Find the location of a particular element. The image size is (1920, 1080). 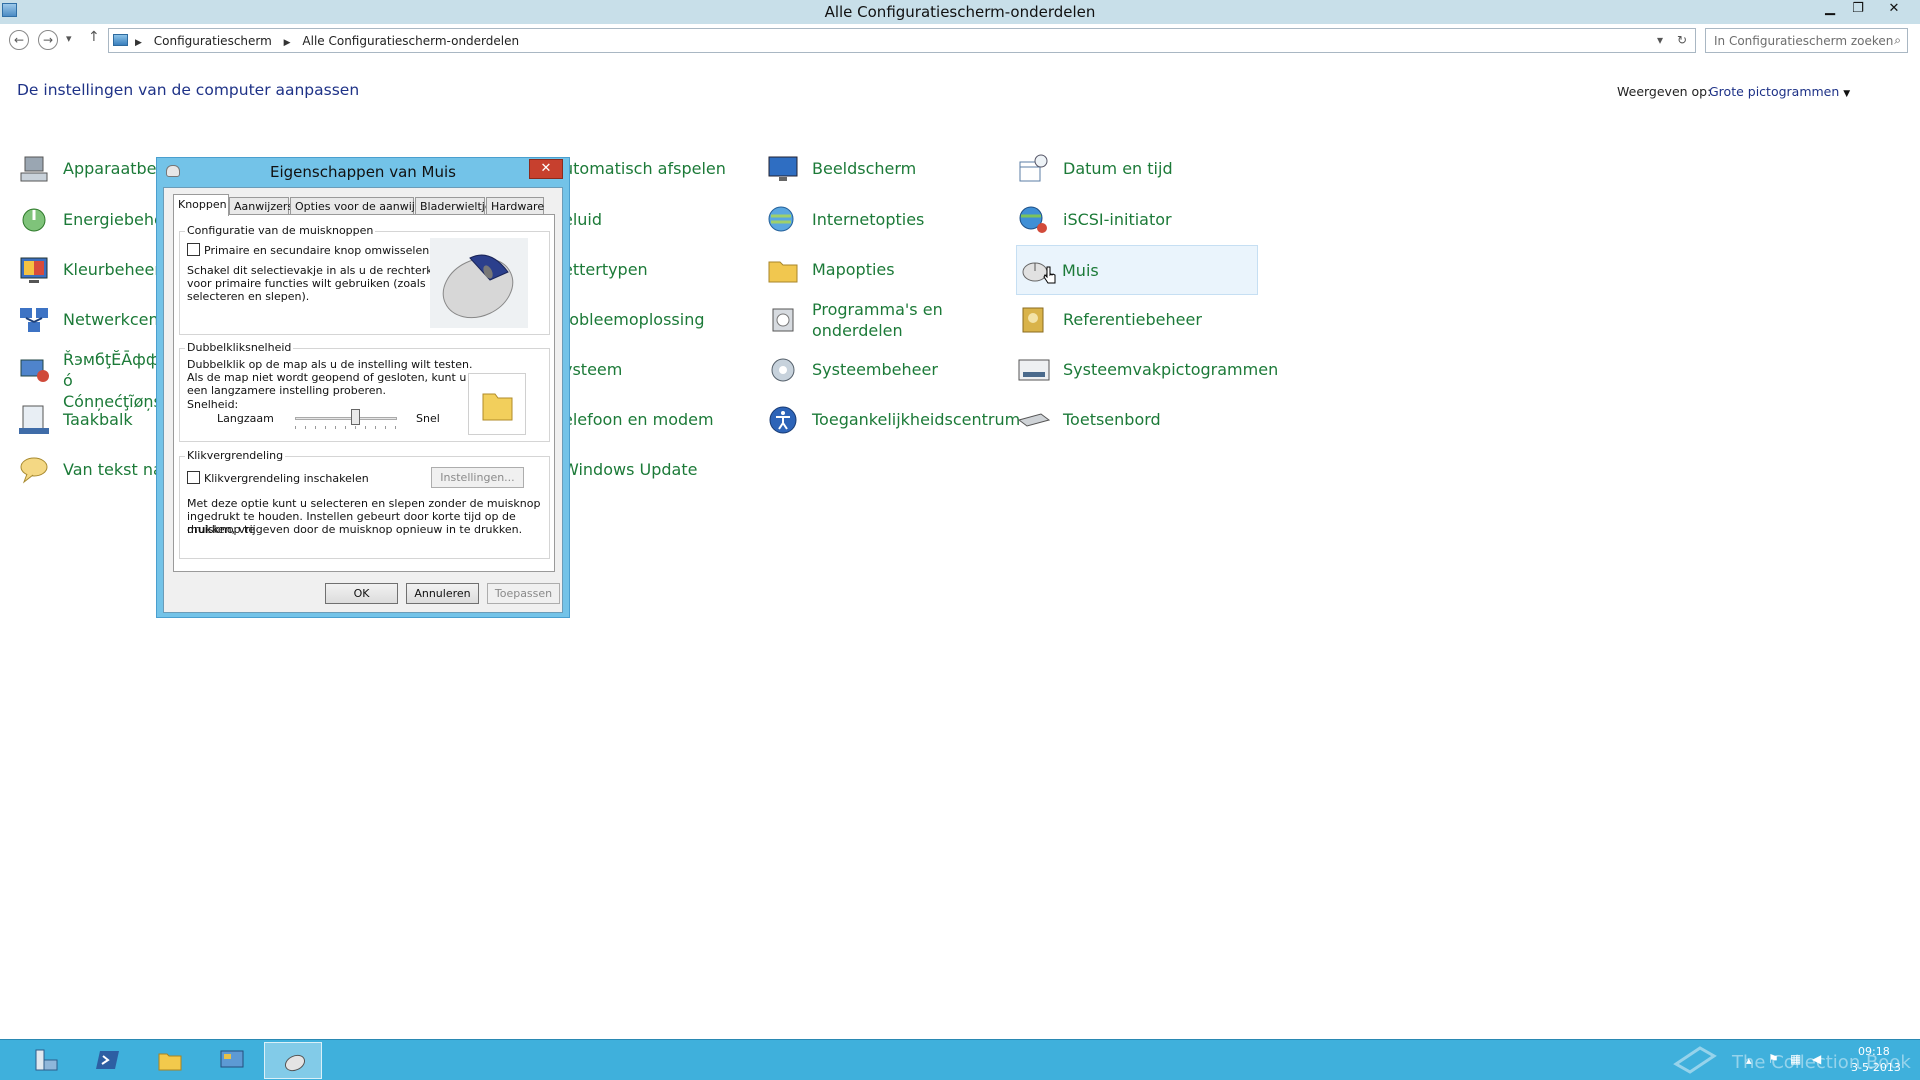

recent-chevron-icon: ▾ is located at coordinates (69, 38).